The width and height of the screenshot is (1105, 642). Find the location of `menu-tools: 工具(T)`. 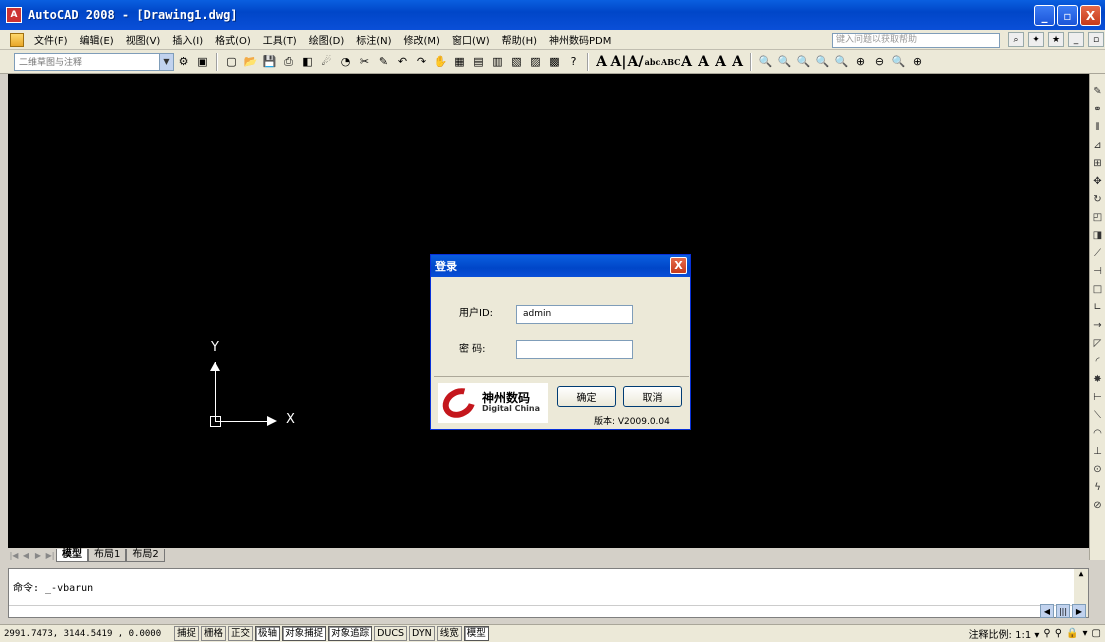

menu-tools: 工具(T) is located at coordinates (280, 39).